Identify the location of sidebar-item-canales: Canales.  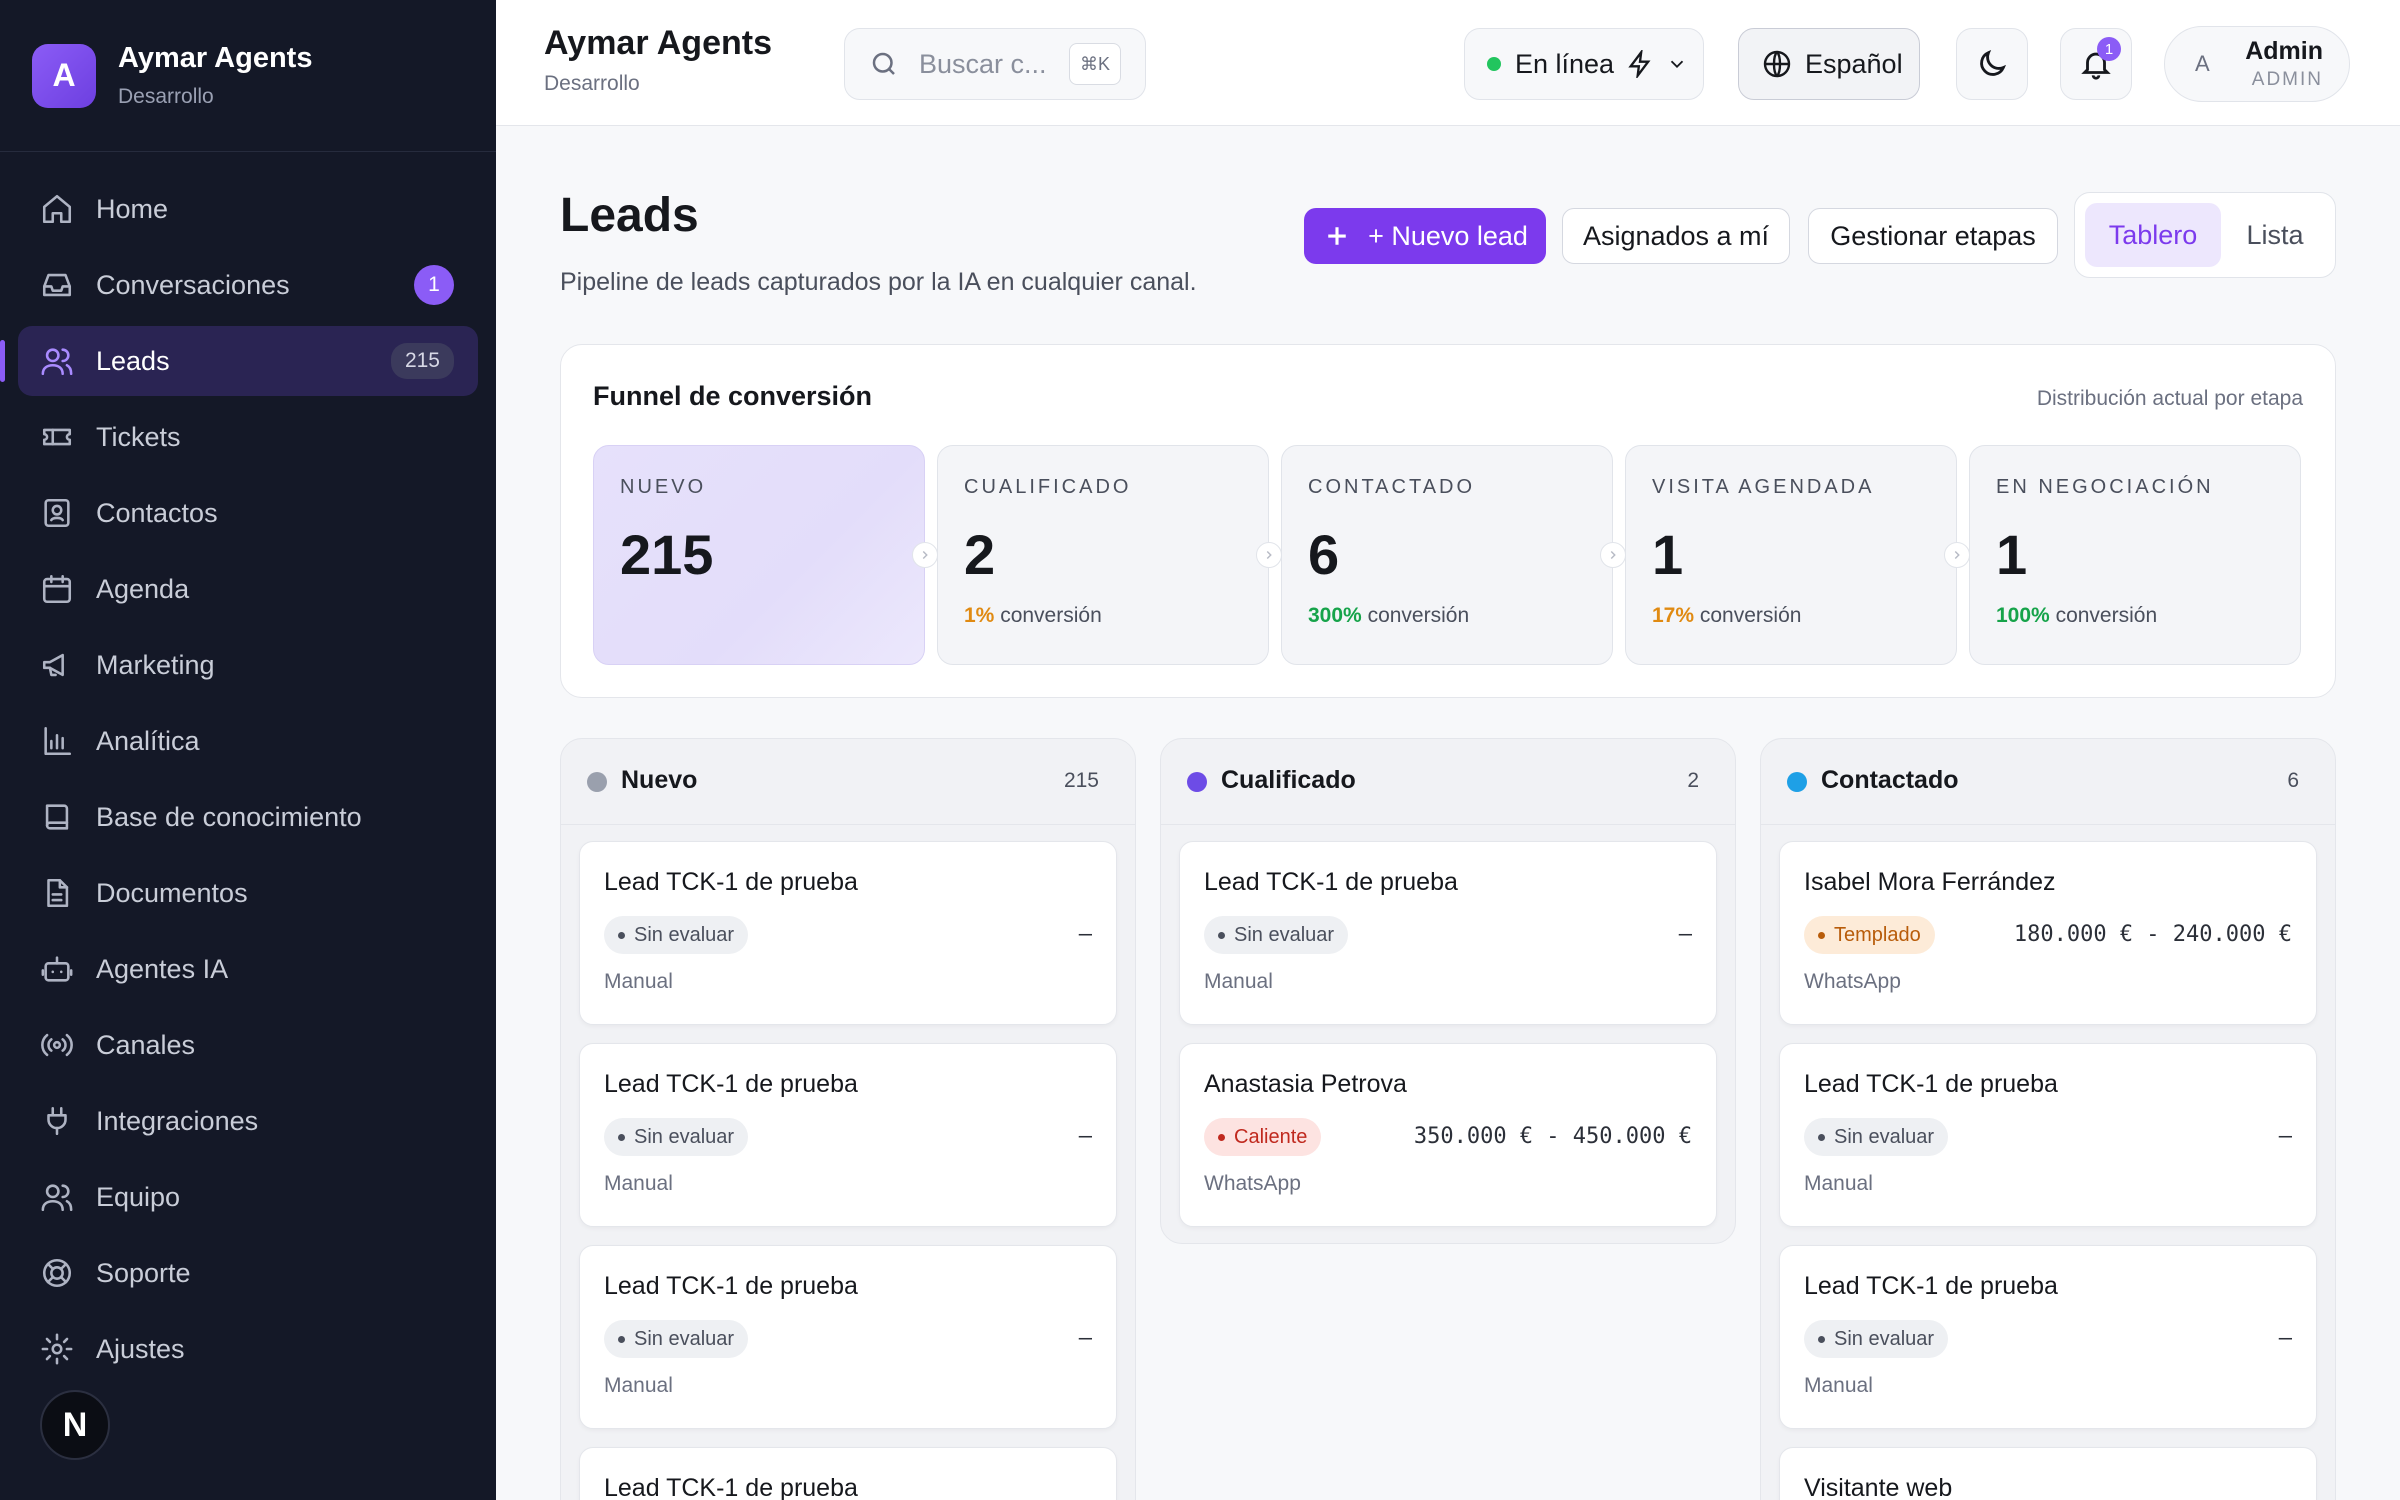
(248, 1045).